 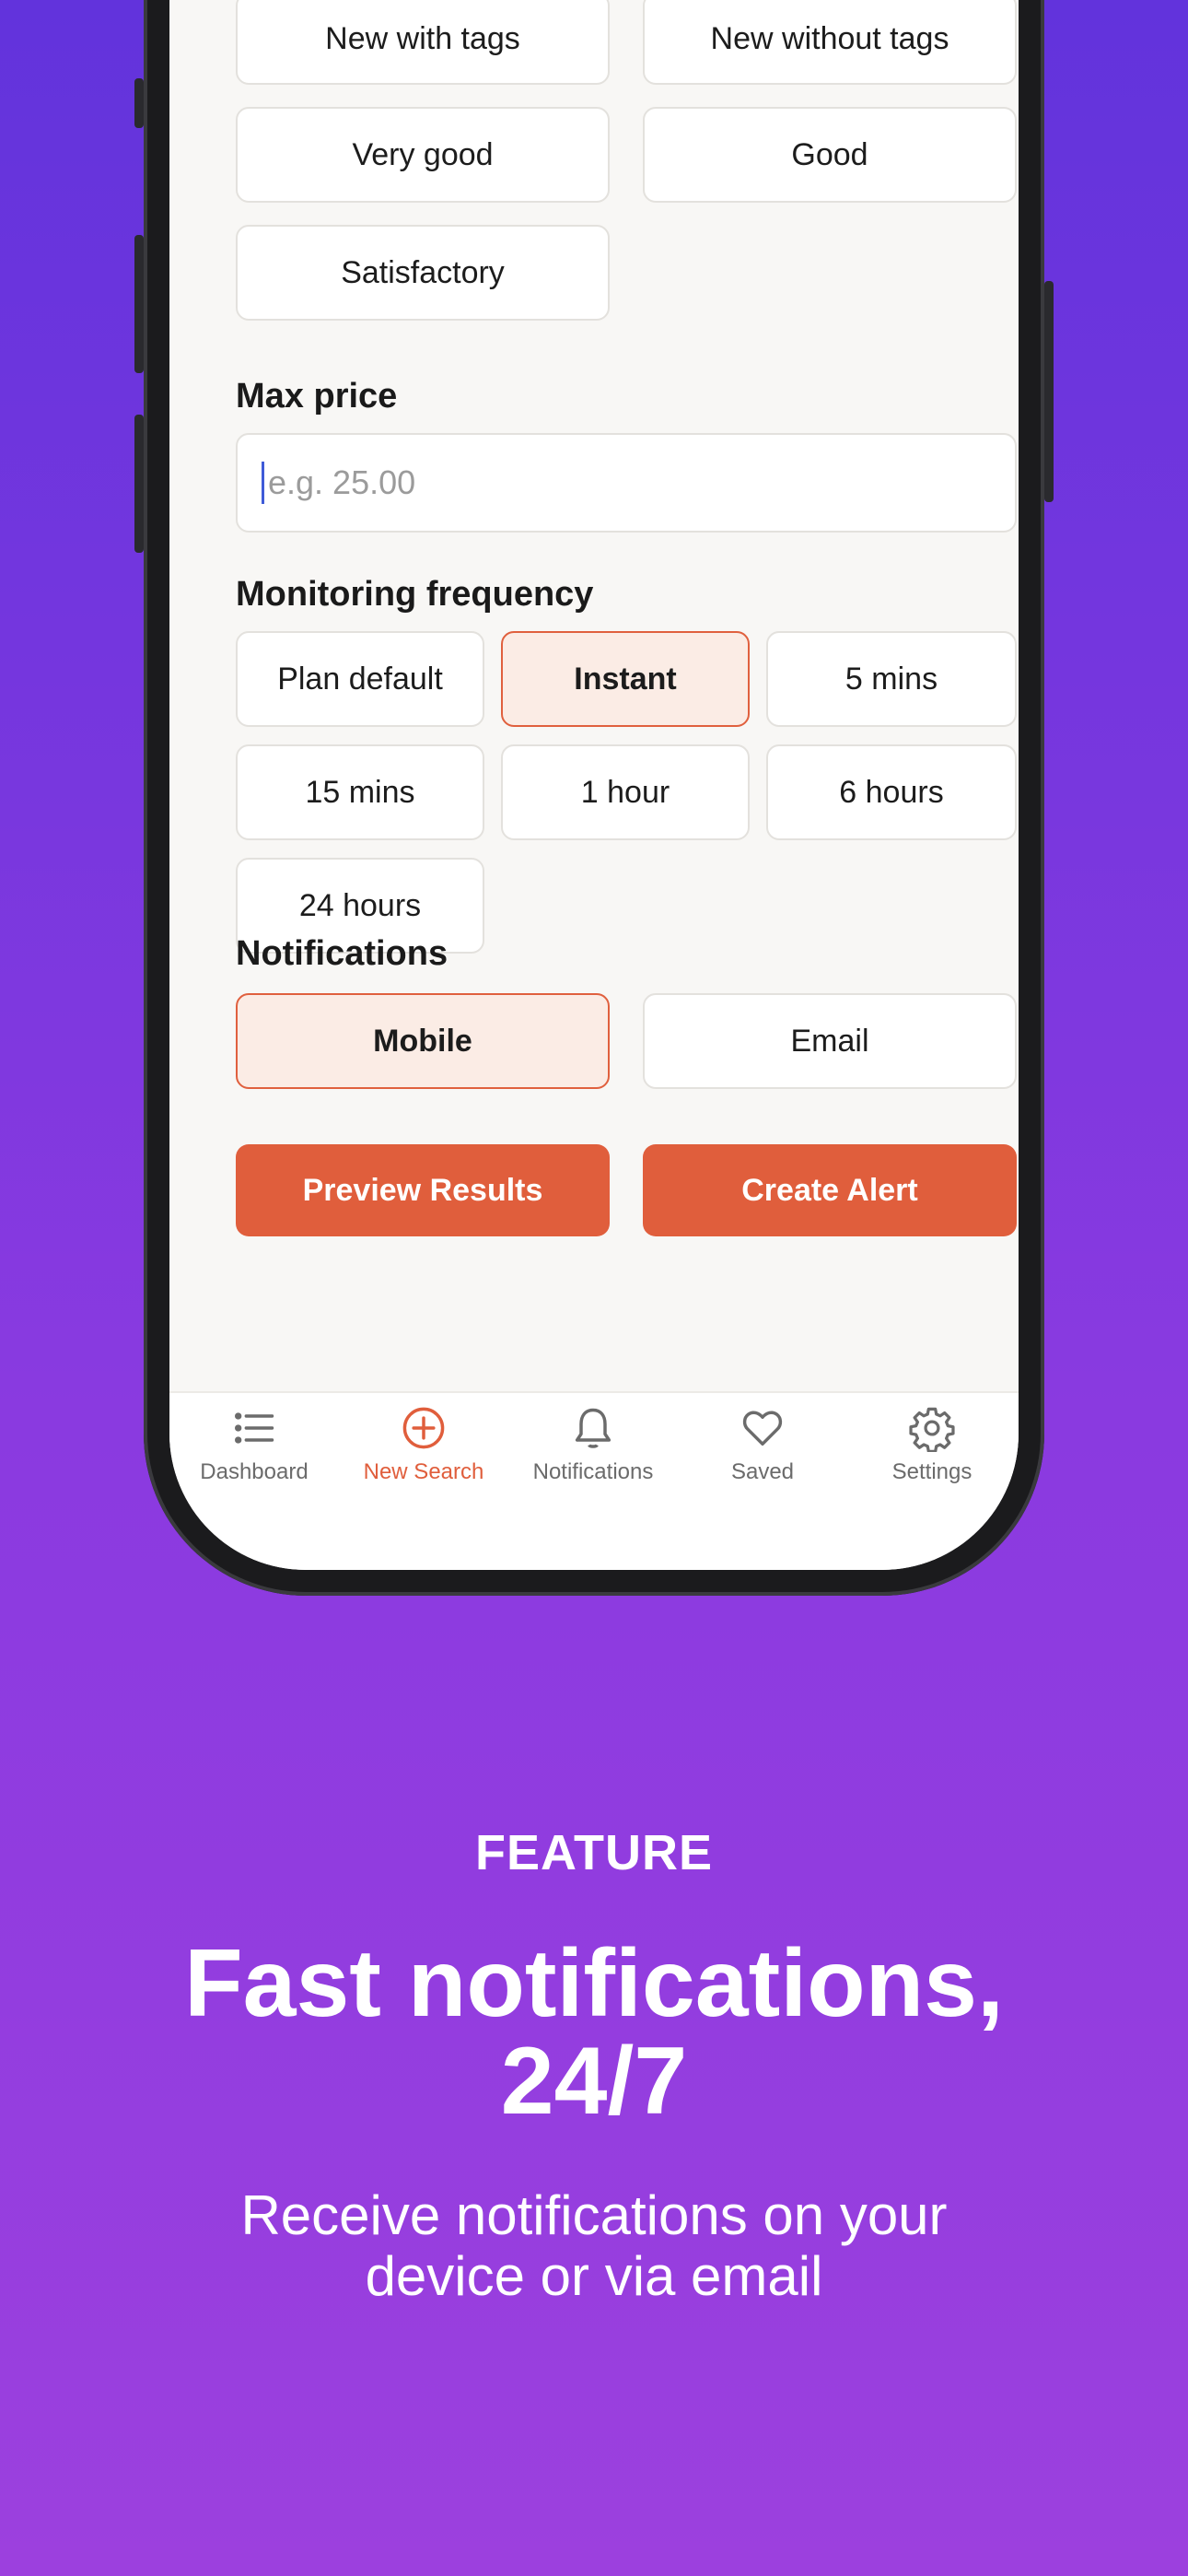 What do you see at coordinates (932, 1429) in the screenshot?
I see `gear-icon` at bounding box center [932, 1429].